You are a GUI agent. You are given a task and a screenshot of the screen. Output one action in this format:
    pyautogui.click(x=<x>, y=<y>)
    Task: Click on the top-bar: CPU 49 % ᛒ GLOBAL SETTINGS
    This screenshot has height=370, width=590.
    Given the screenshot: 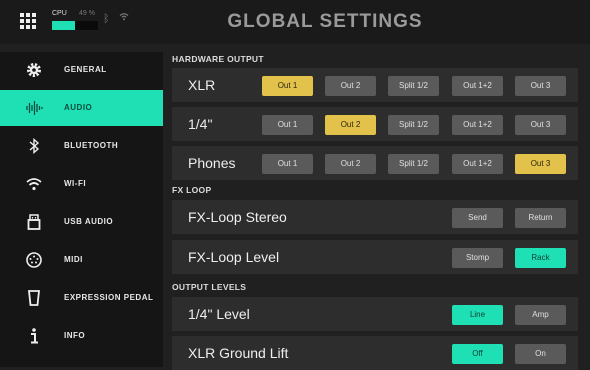 What is the action you would take?
    pyautogui.click(x=295, y=22)
    